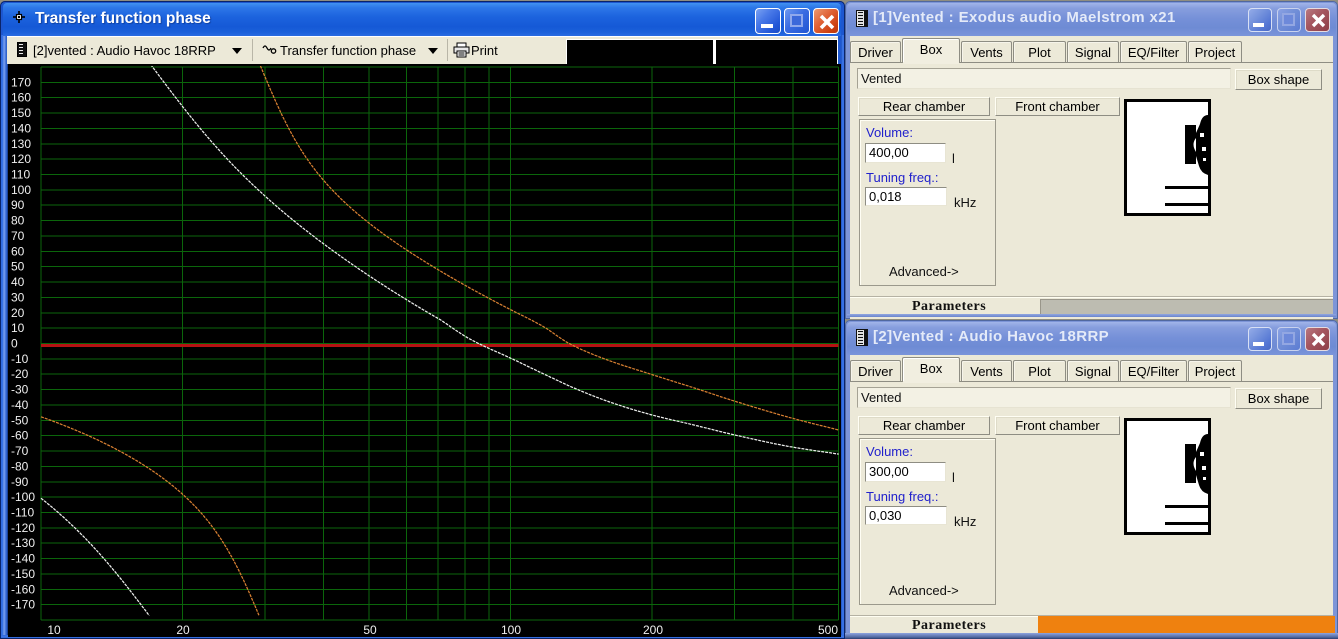 This screenshot has width=1338, height=639. I want to click on svg-text: -30, so click(20, 390).